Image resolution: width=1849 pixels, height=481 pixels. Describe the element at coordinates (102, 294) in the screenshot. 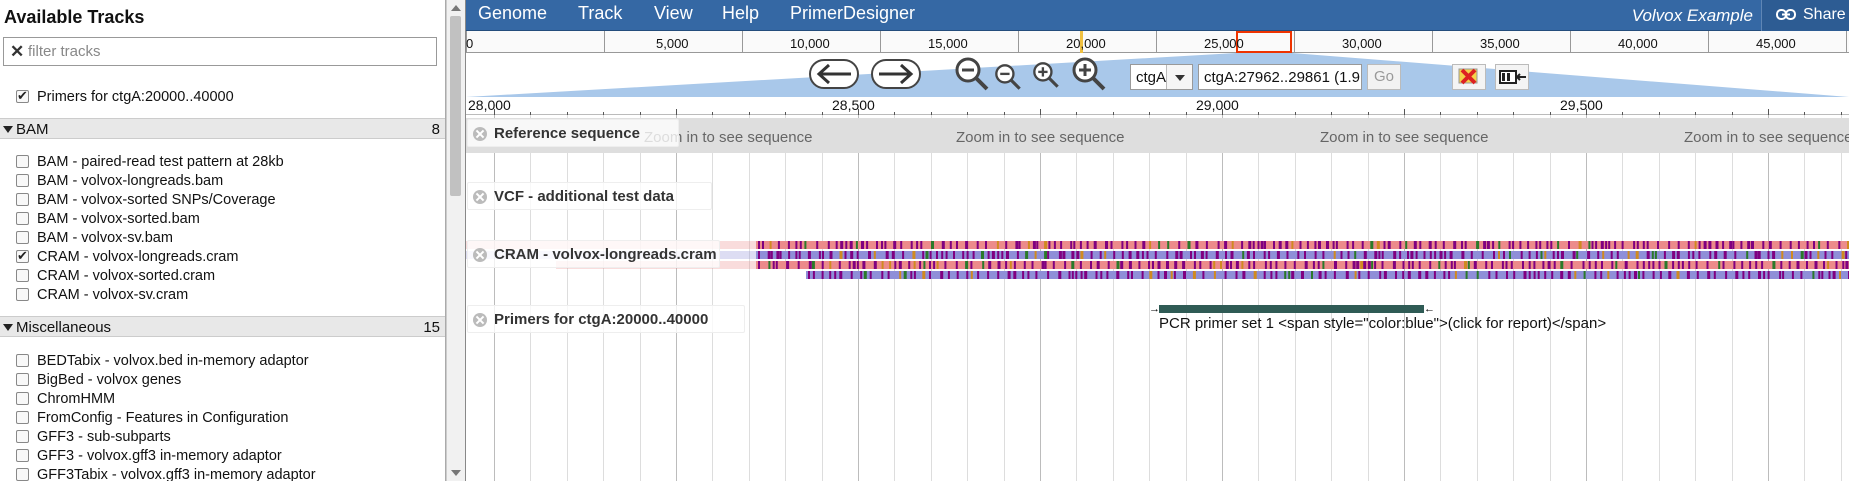

I see `track-item: CRAM - volvox-sv.cram` at that location.